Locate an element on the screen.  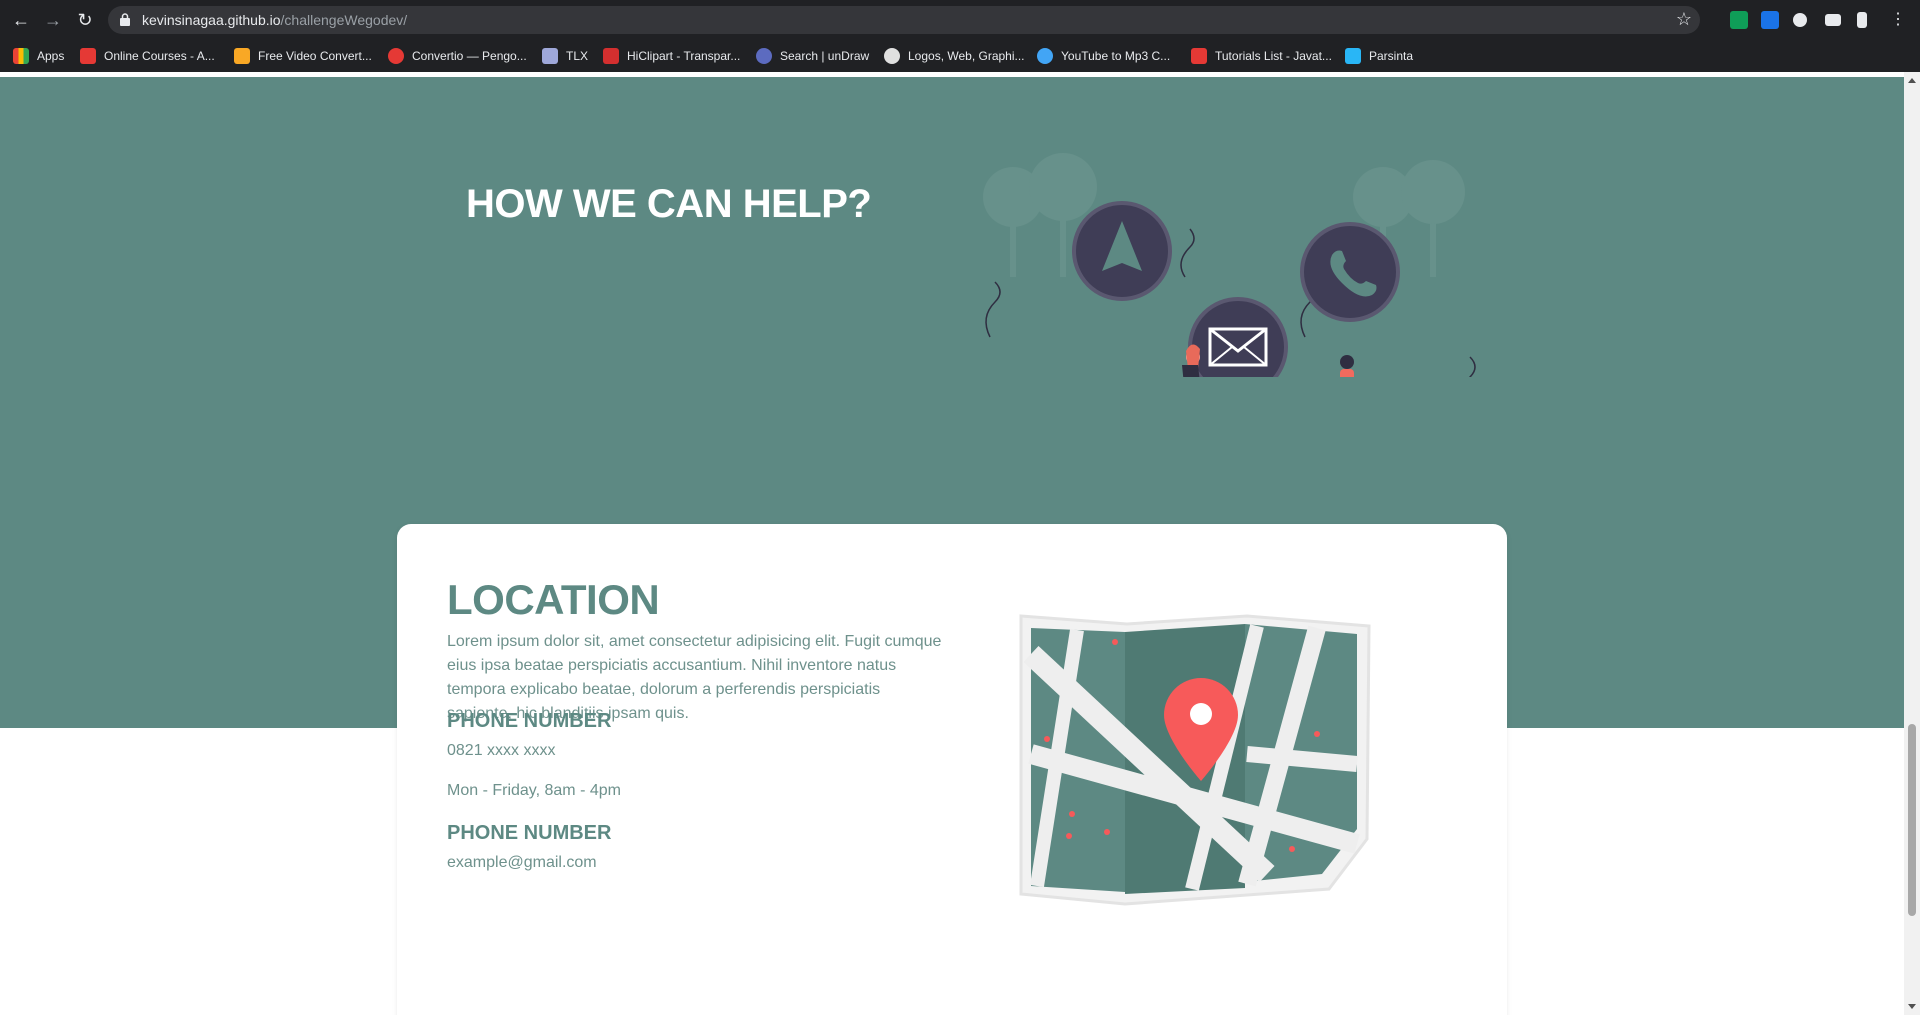
hiclipart-icon is located at coordinates (611, 56).